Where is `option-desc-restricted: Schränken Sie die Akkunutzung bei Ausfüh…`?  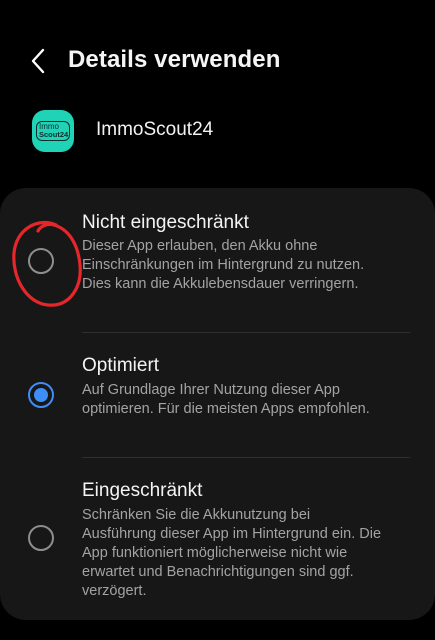 option-desc-restricted: Schränken Sie die Akkunutzung bei Ausfüh… is located at coordinates (232, 553).